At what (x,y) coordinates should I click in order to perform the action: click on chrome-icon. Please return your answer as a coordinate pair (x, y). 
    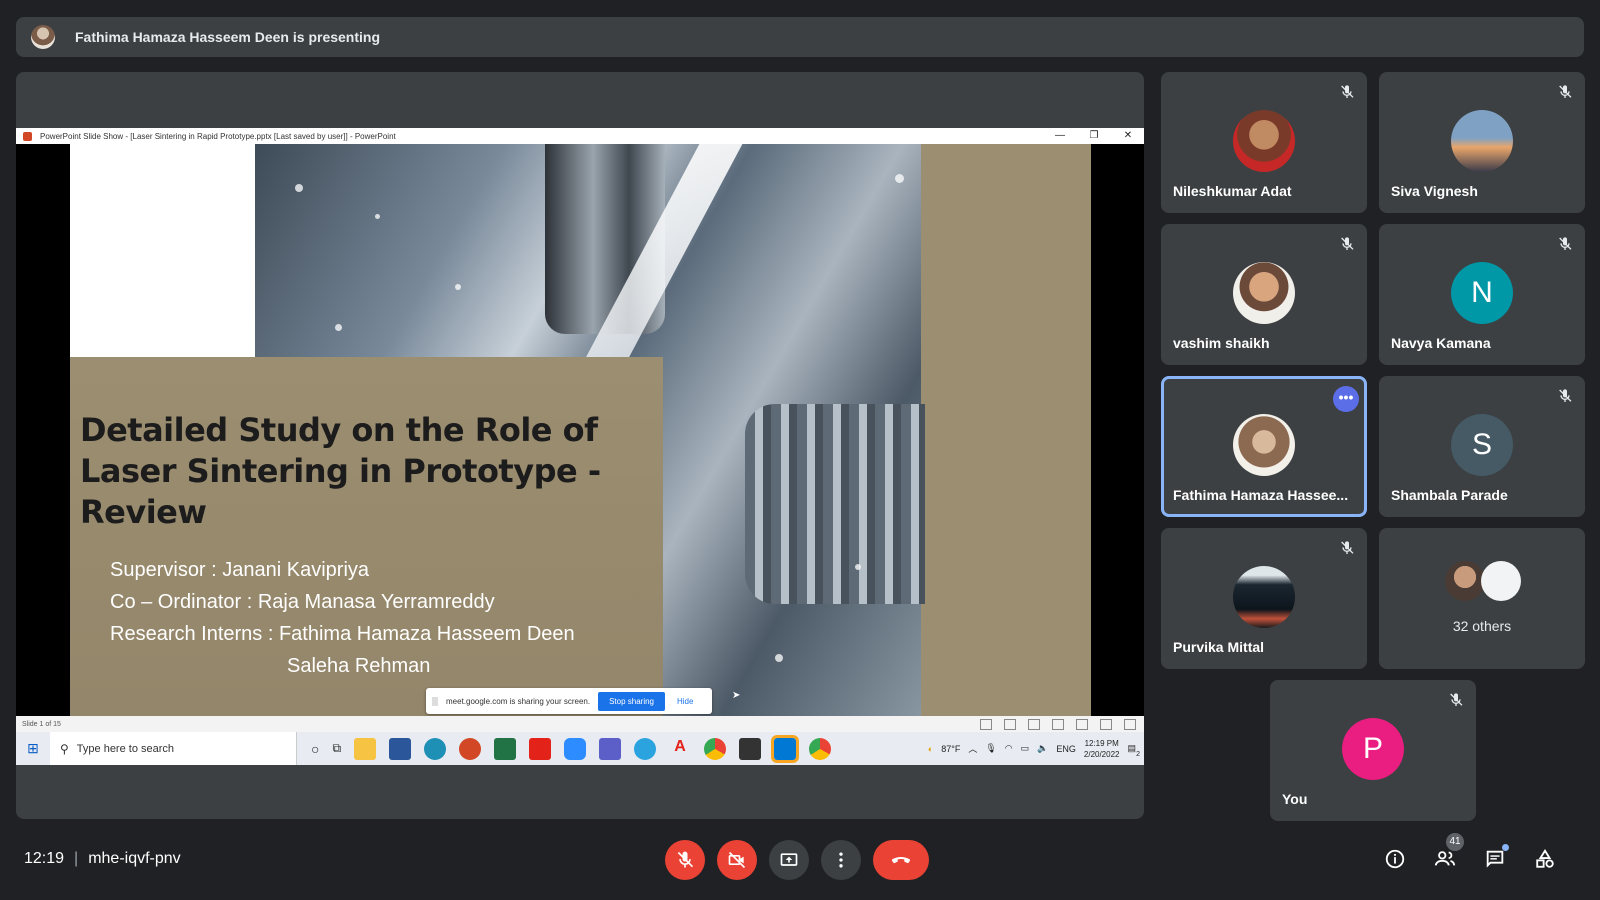
    Looking at the image, I should click on (715, 748).